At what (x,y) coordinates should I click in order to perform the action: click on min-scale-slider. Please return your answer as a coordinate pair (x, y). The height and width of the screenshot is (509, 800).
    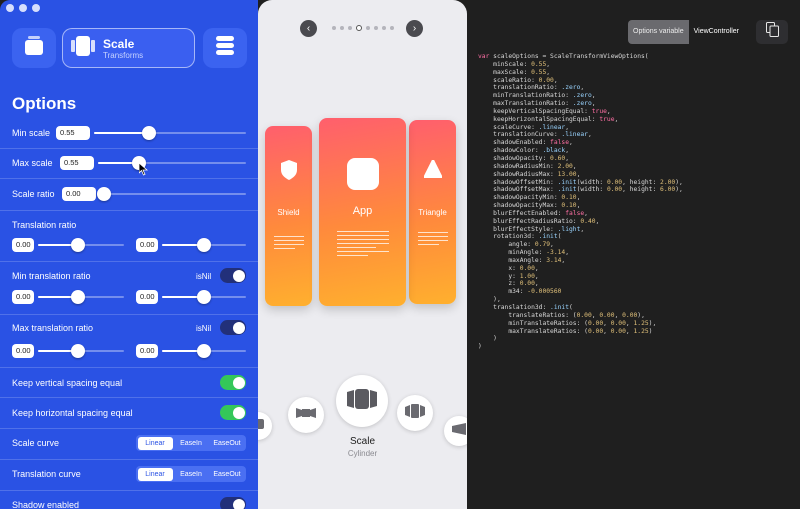
    Looking at the image, I should click on (170, 133).